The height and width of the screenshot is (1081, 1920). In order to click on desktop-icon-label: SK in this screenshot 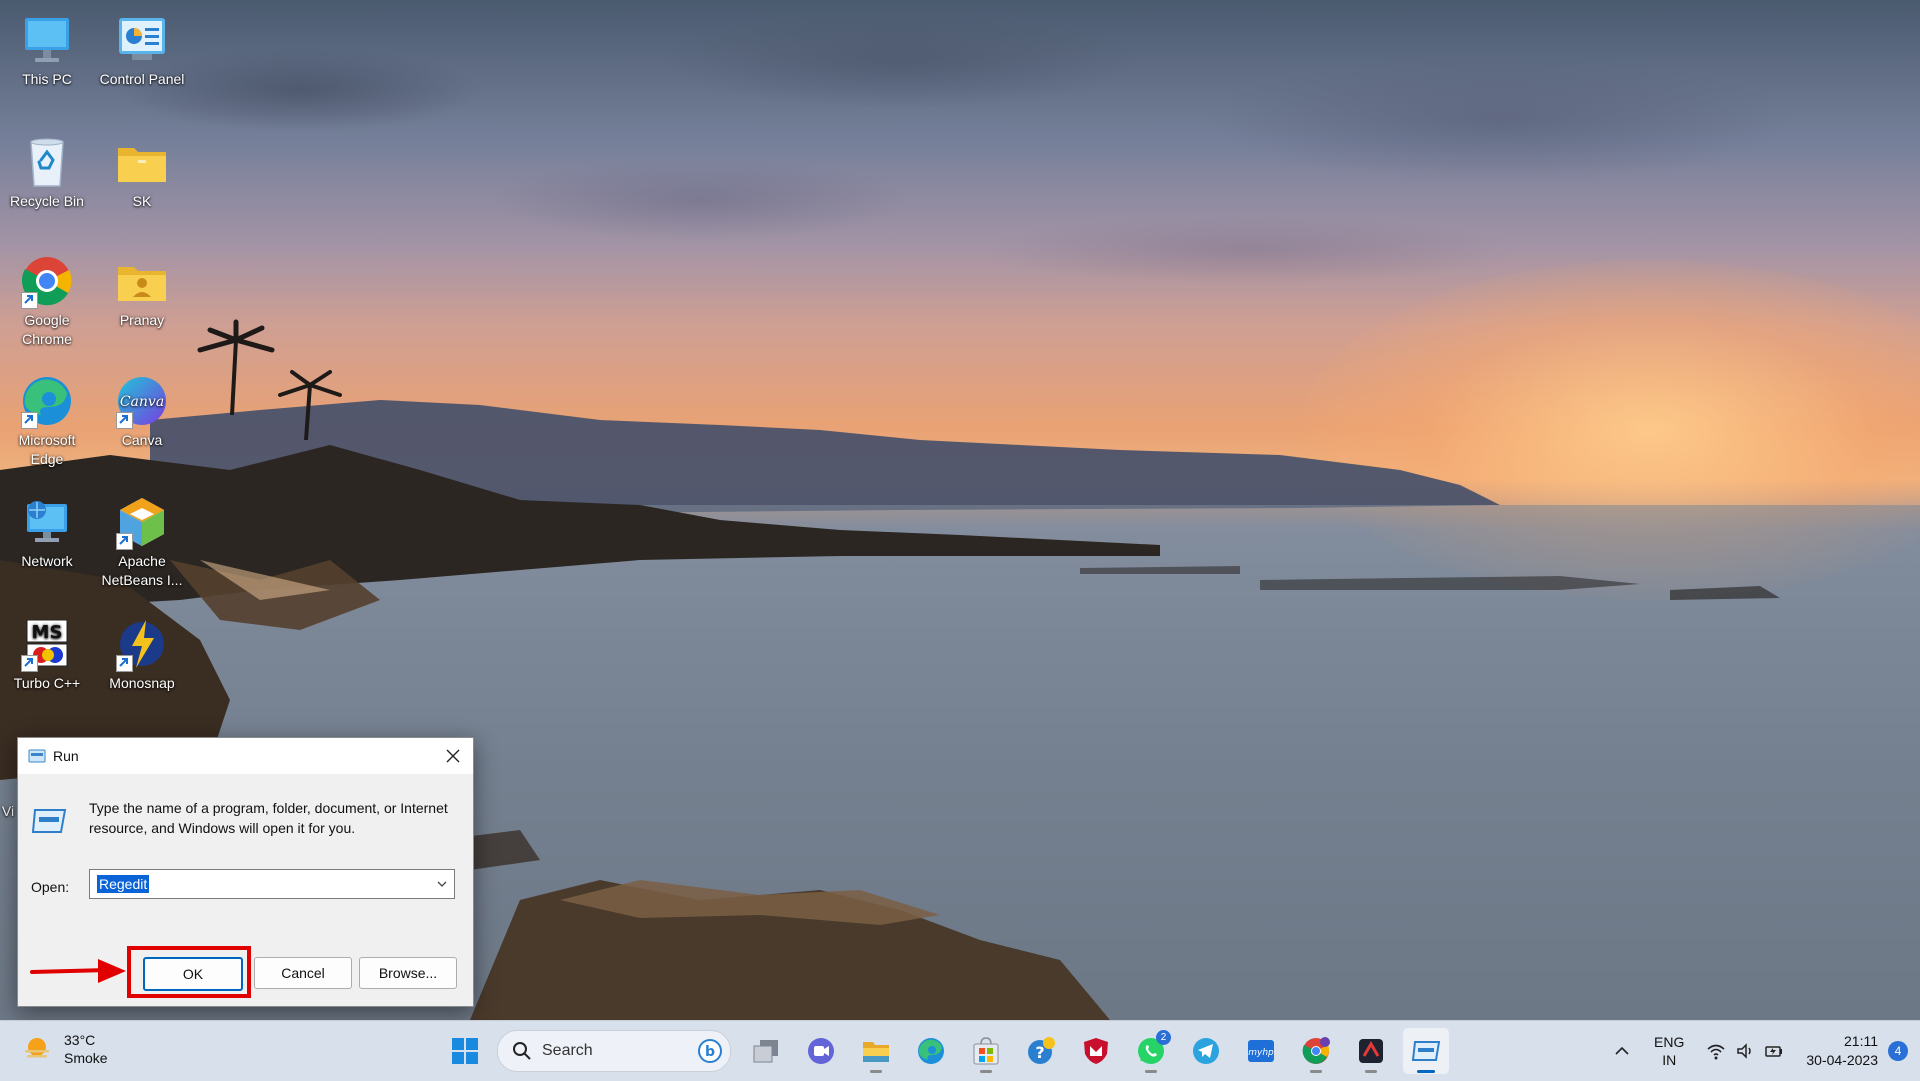, I will do `click(142, 201)`.